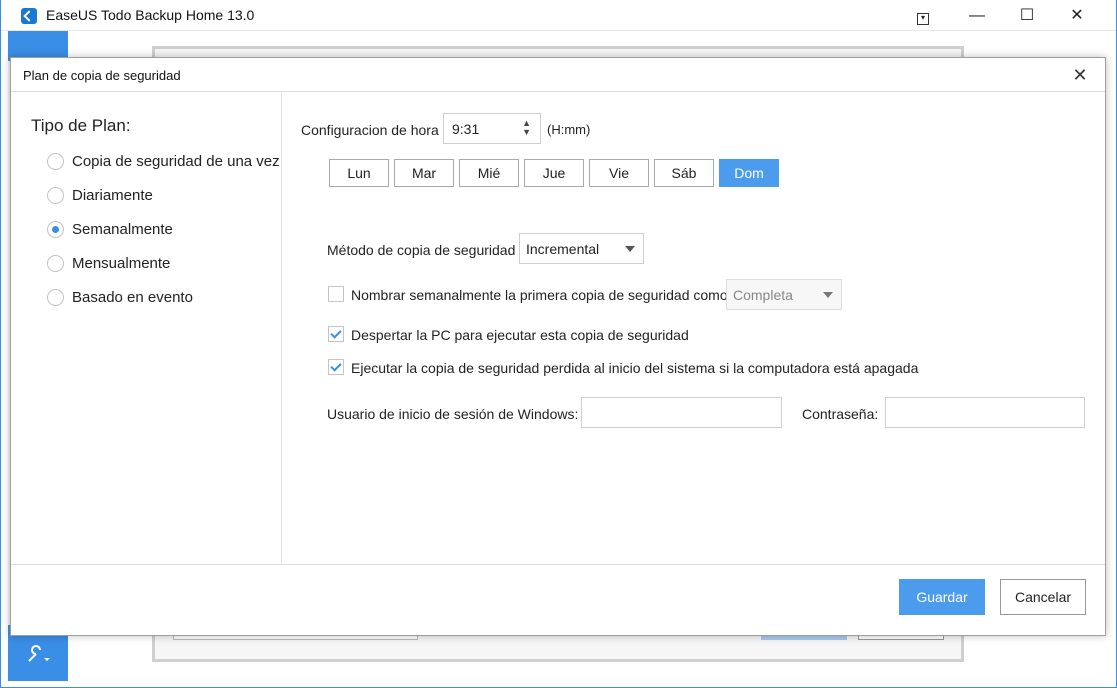 The width and height of the screenshot is (1117, 688). Describe the element at coordinates (977, 15) in the screenshot. I see `minimize-button: —` at that location.